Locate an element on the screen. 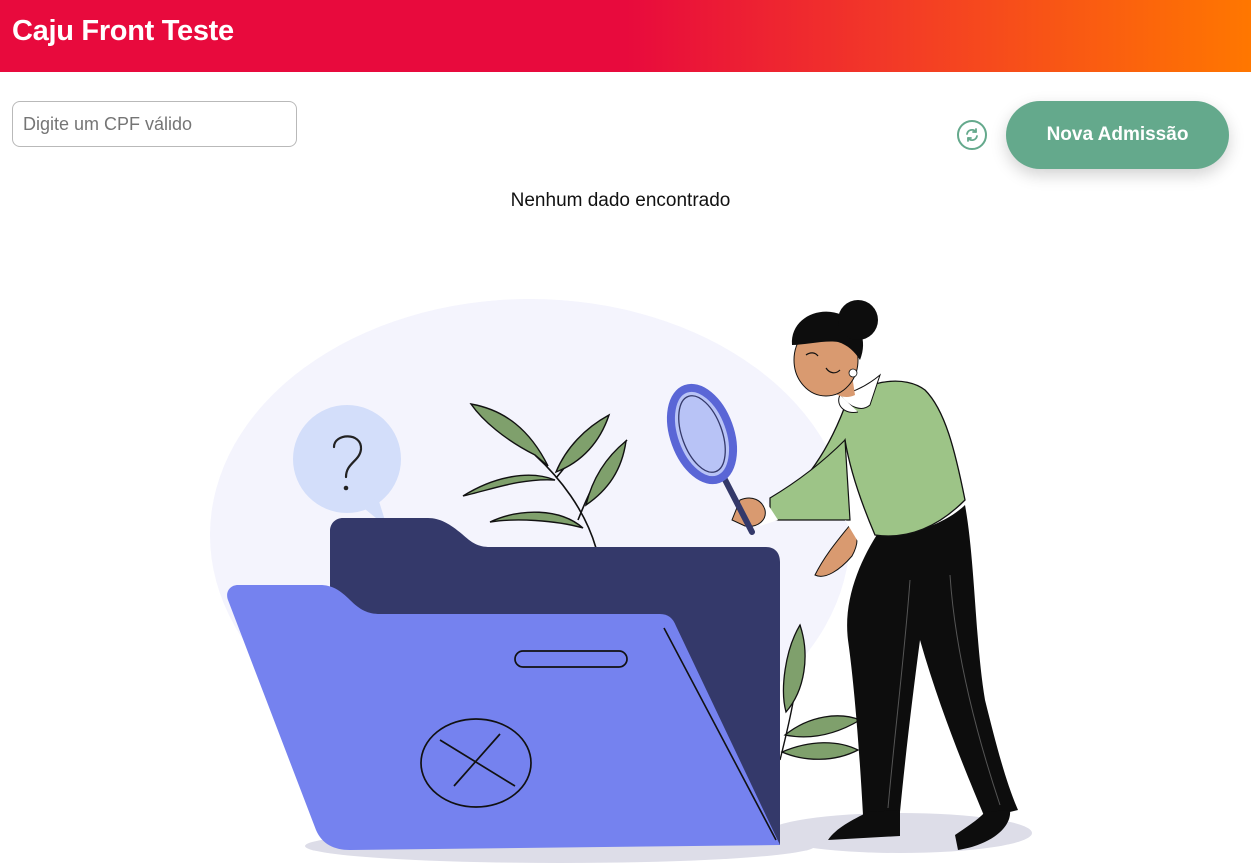  person-searching-icon is located at coordinates (874, 575).